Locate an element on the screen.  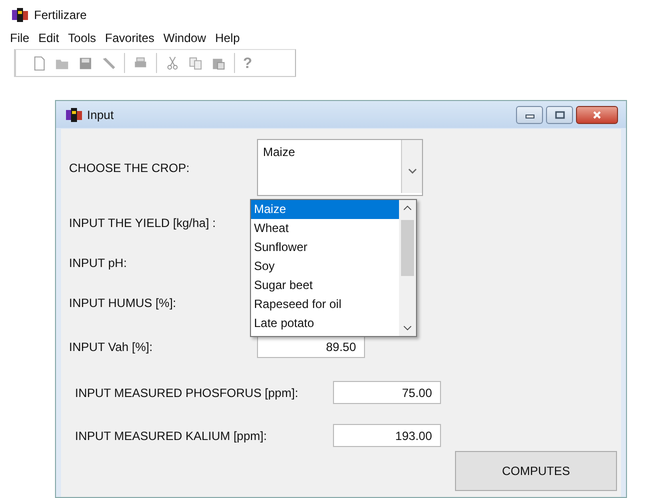
input-field: 89.50 is located at coordinates (311, 346).